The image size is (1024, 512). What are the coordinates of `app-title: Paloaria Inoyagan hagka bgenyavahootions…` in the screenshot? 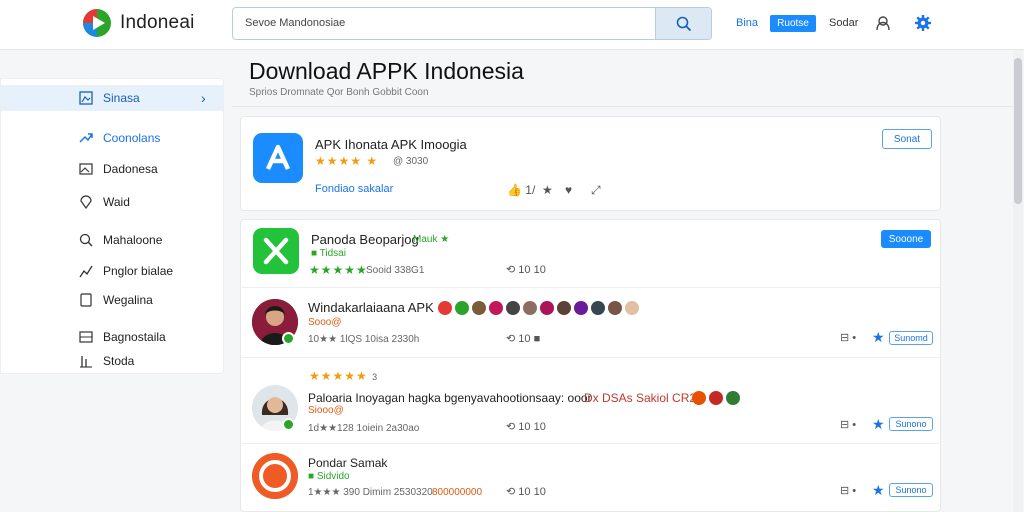 It's located at (450, 398).